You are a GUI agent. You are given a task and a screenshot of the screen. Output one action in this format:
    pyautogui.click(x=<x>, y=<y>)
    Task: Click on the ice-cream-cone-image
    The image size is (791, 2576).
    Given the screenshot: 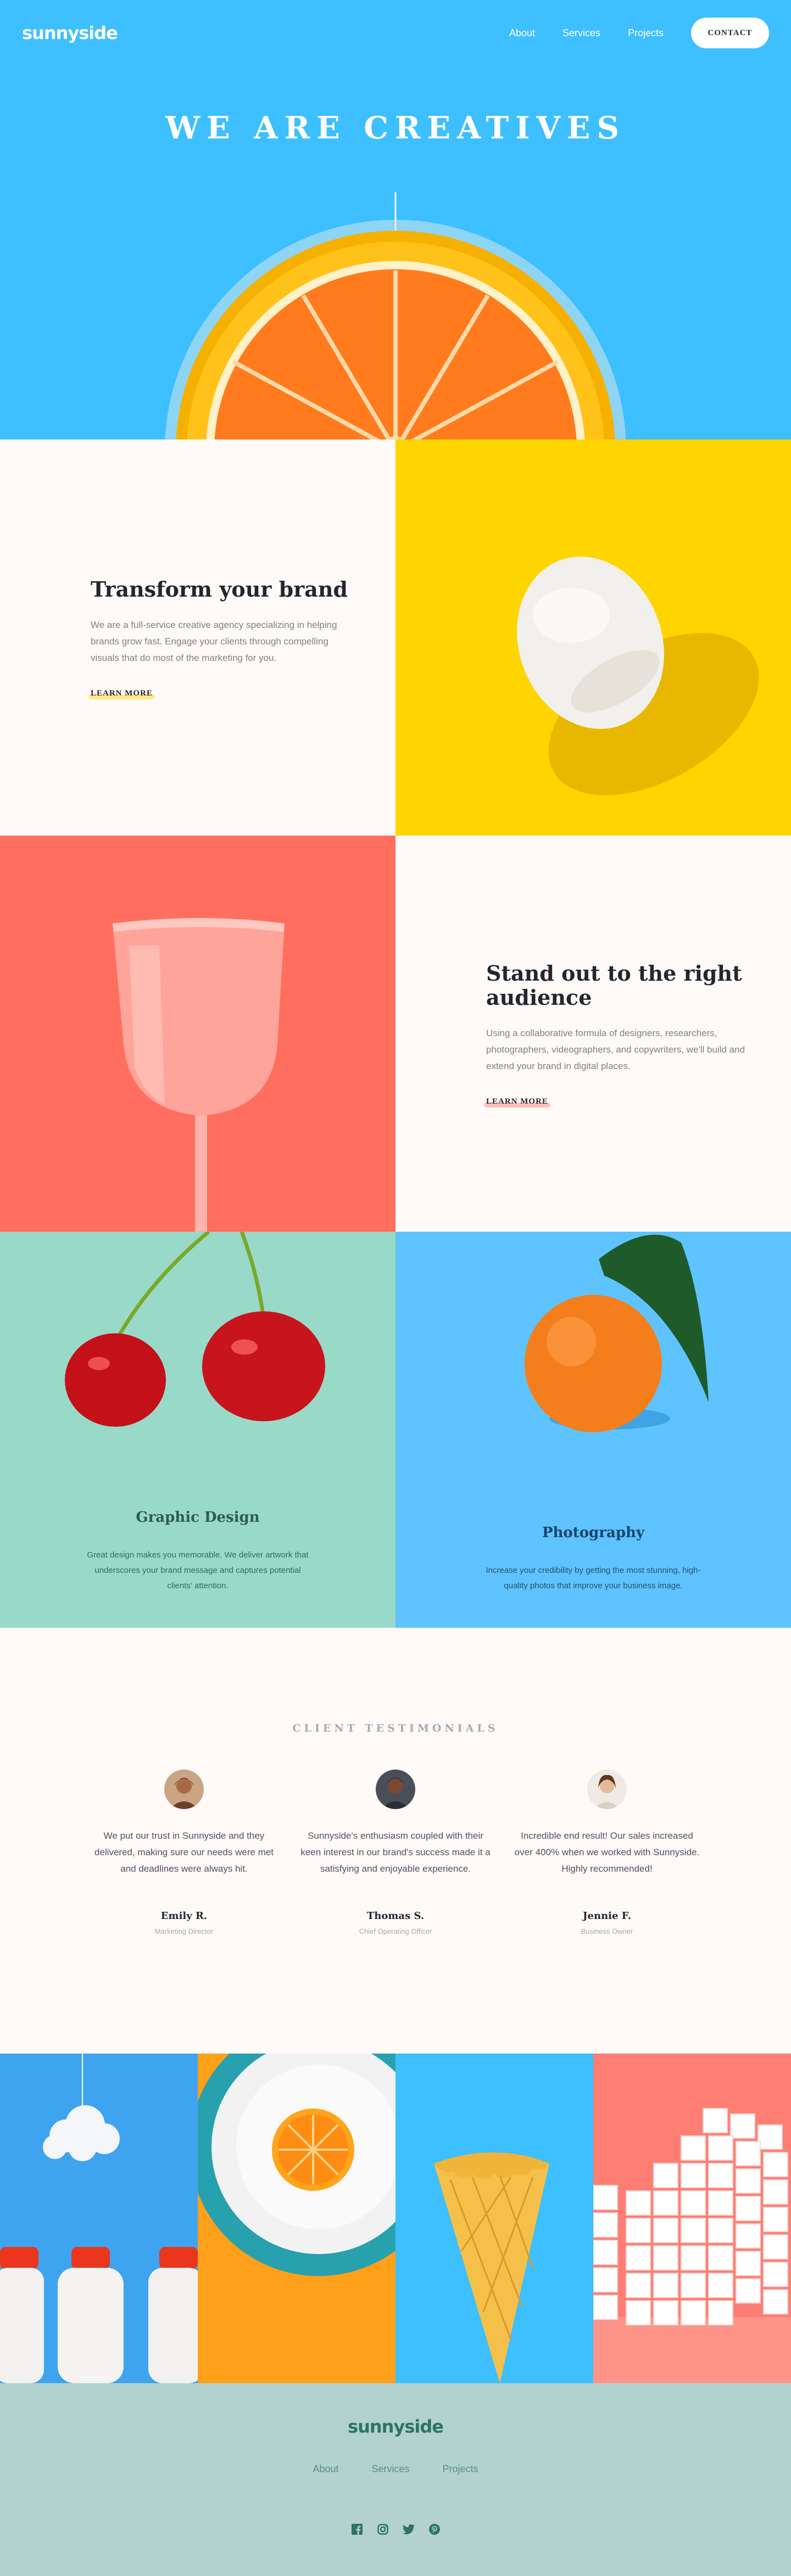 What is the action you would take?
    pyautogui.click(x=495, y=2218)
    